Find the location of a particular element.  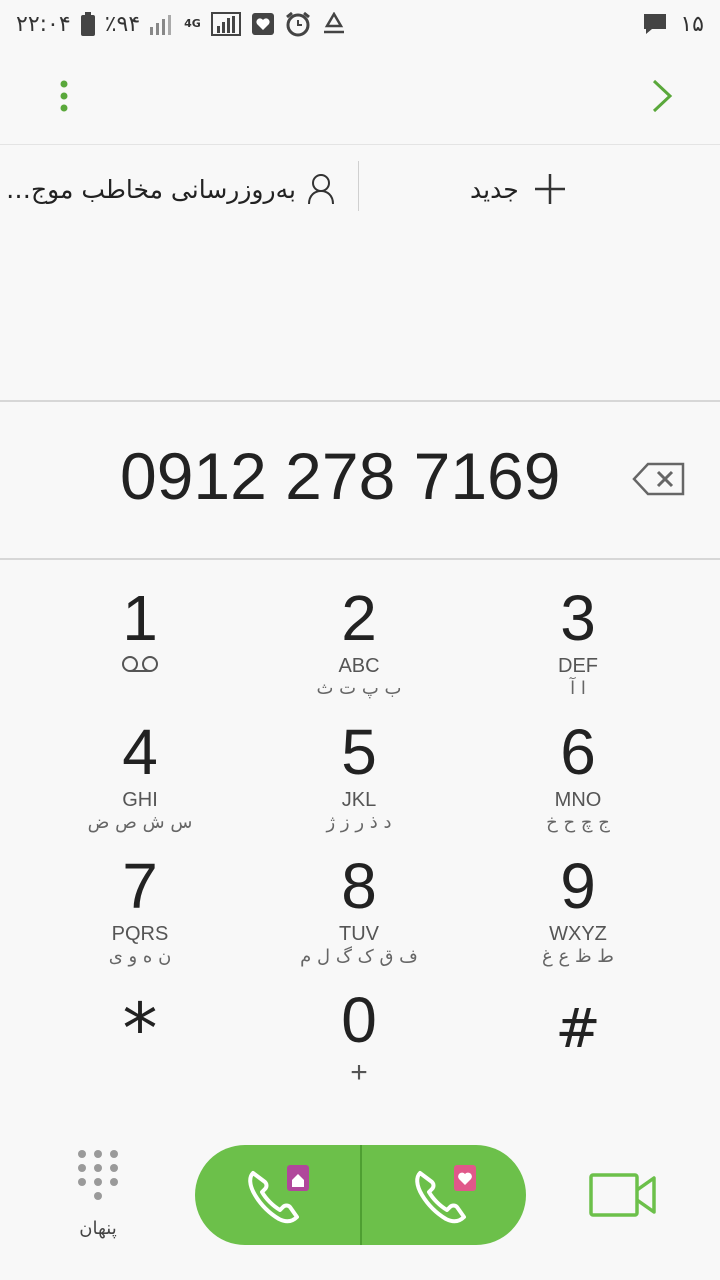

key-persian: ف ق ک گ ل م is located at coordinates (359, 956).